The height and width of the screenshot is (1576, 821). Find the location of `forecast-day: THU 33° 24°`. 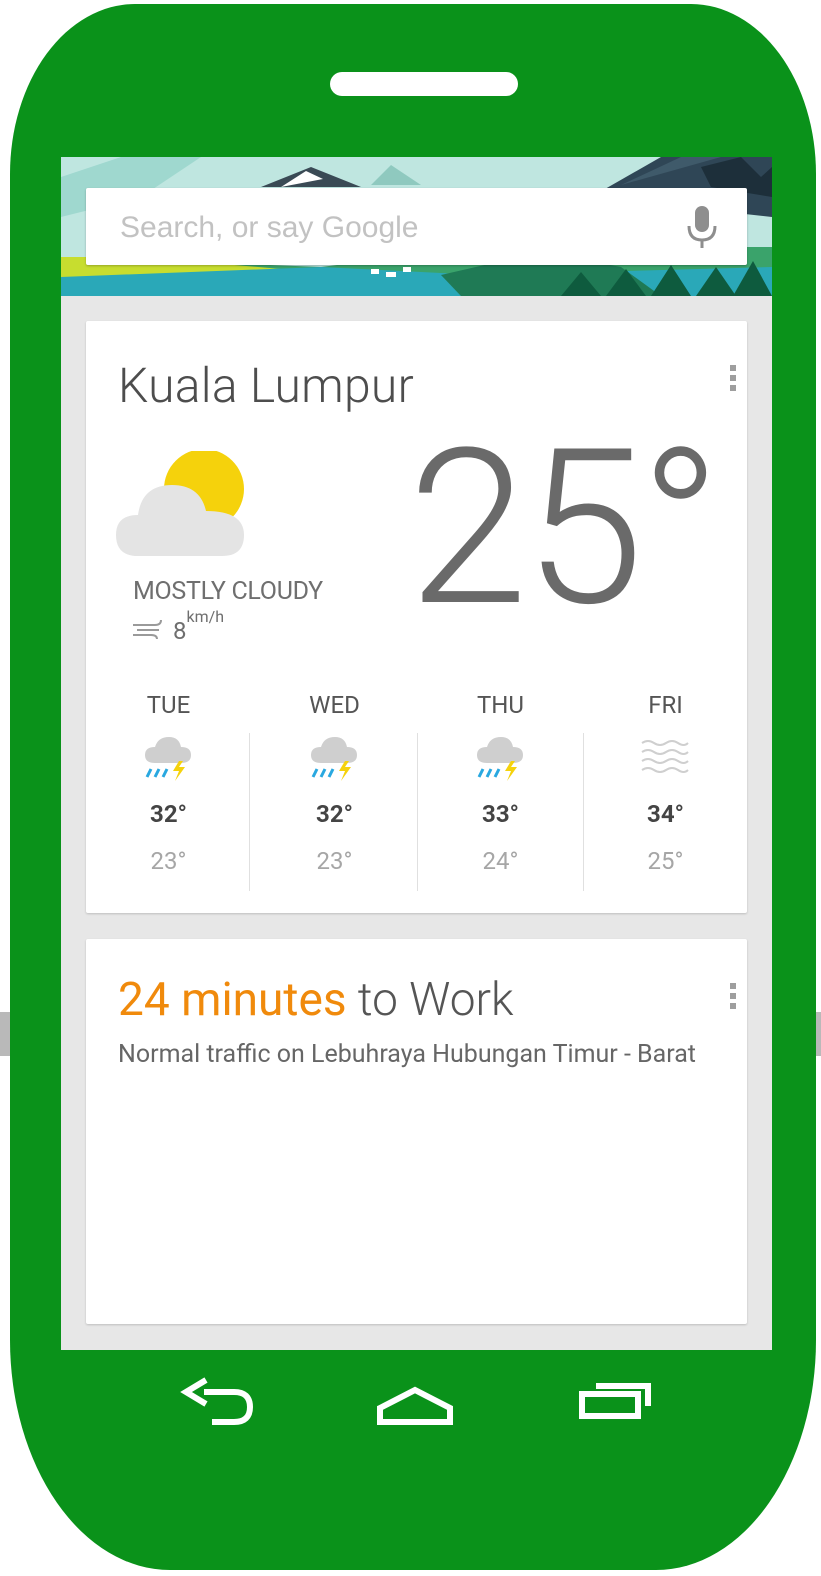

forecast-day: THU 33° 24° is located at coordinates (500, 789).